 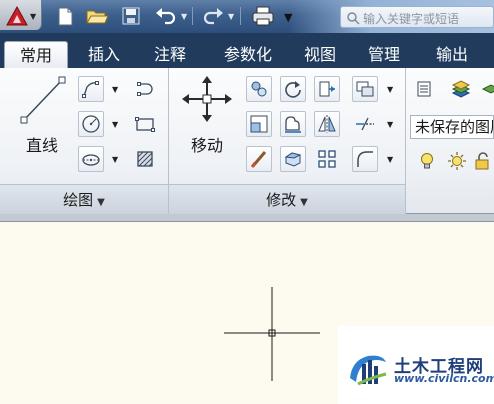 I want to click on polyline-icon, so click(x=90, y=89).